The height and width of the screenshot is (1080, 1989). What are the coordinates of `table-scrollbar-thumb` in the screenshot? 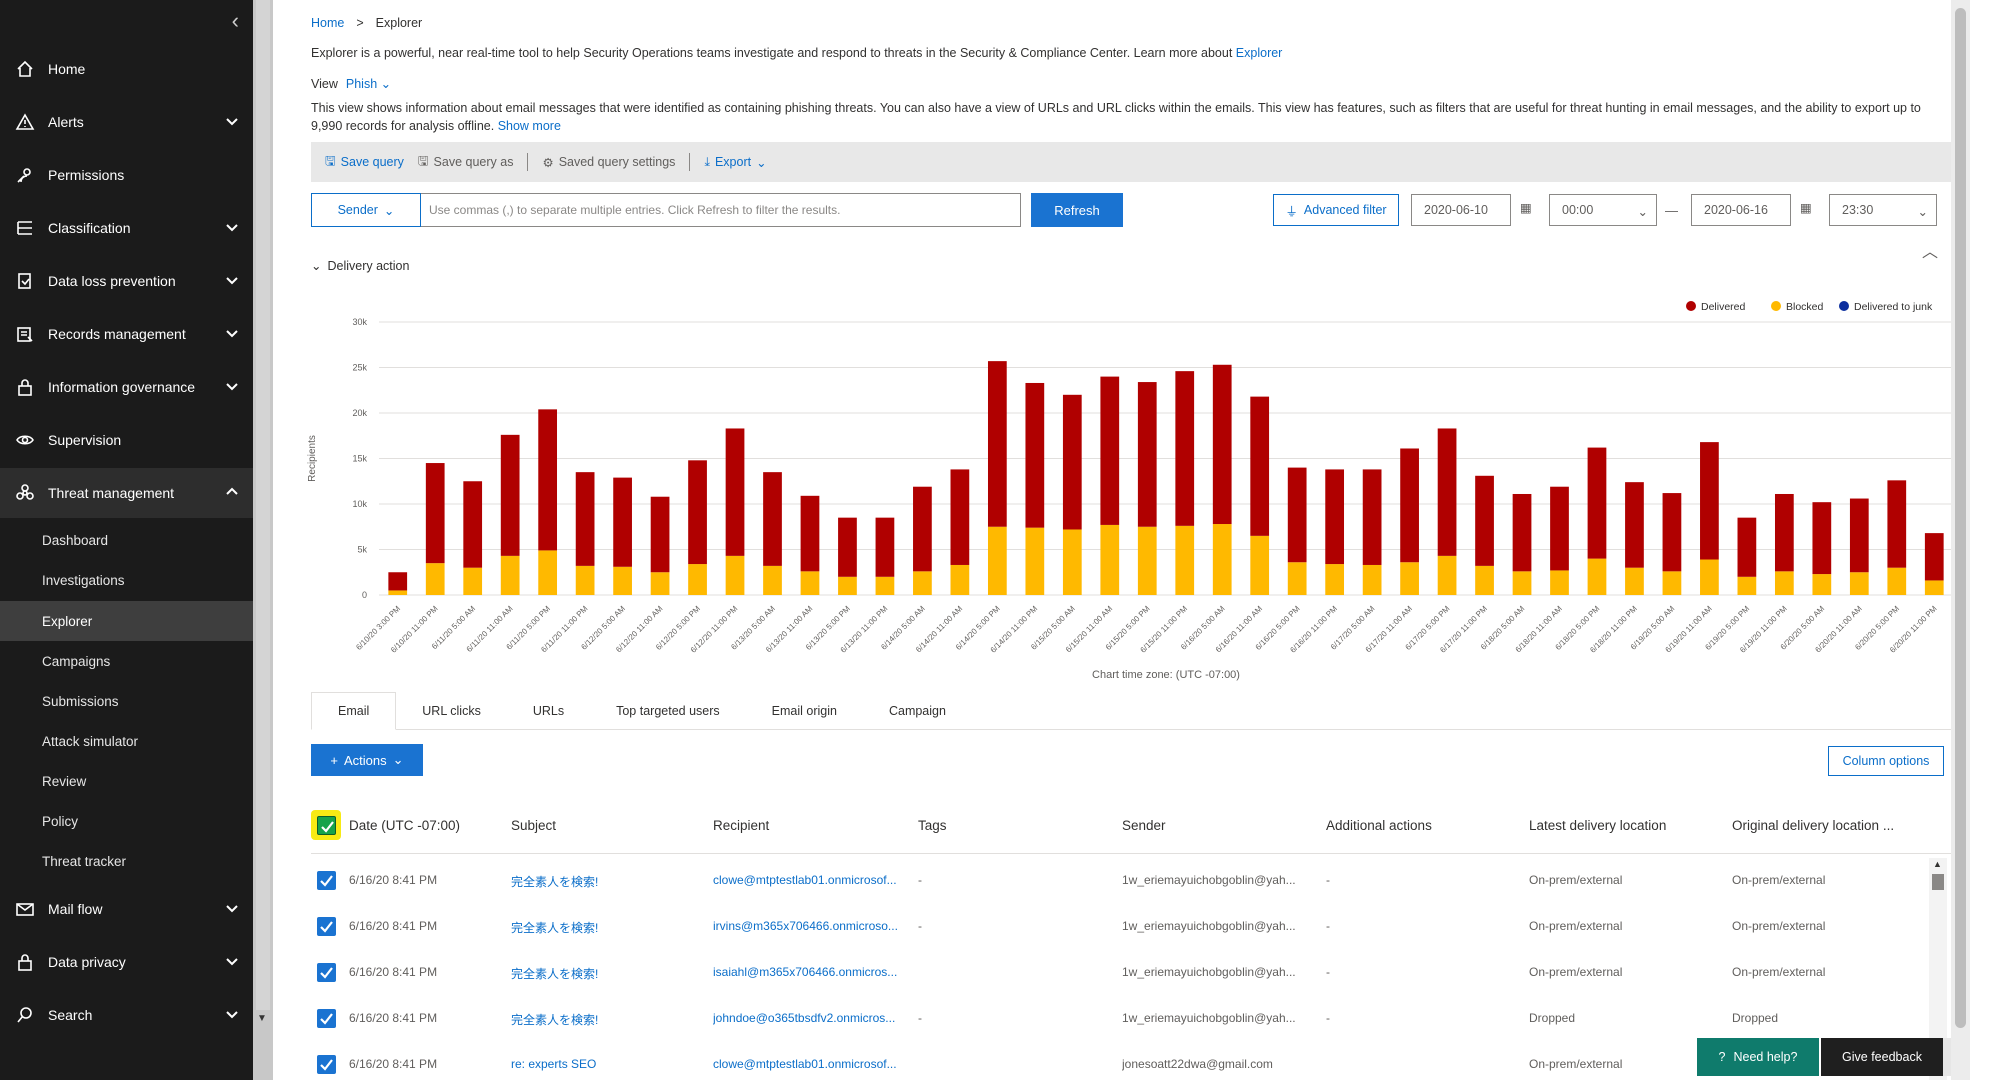 It's located at (1938, 882).